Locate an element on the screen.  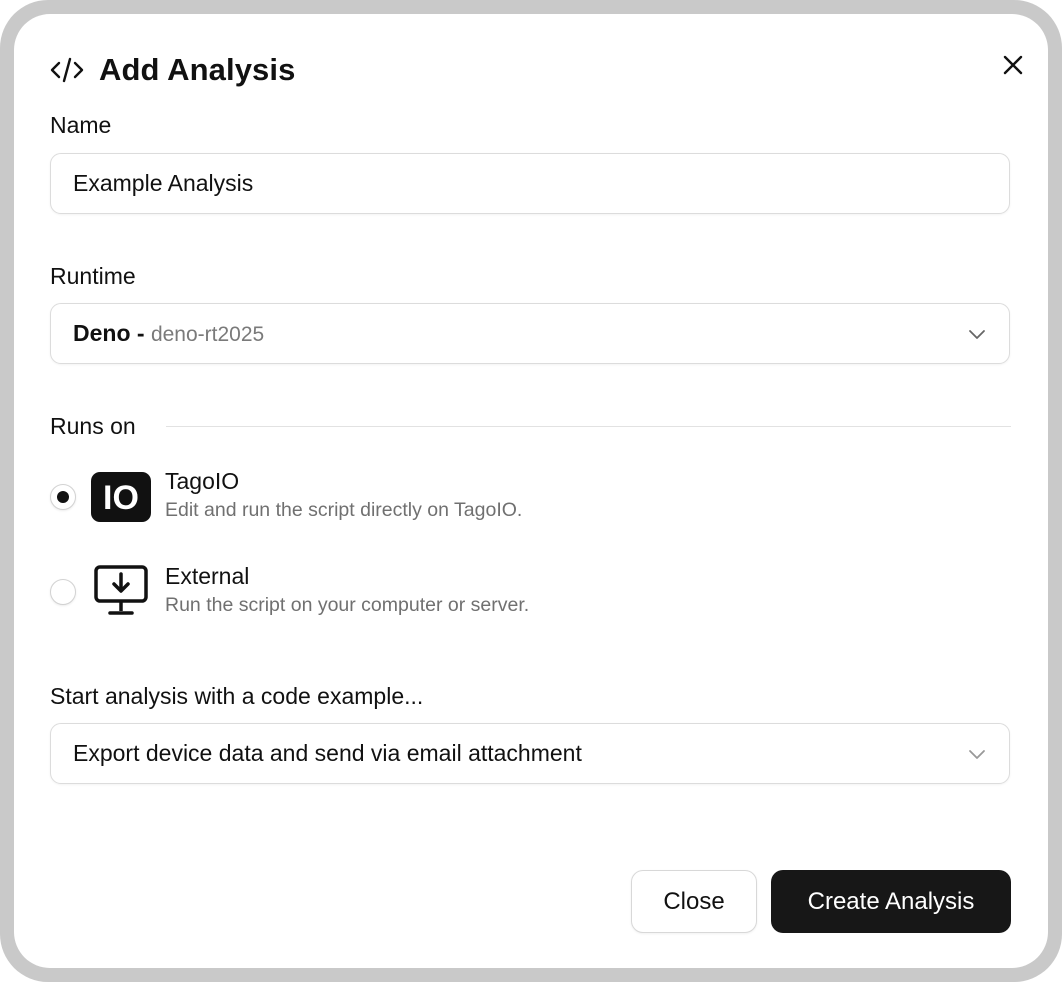
tagoio-logo-icon: IO is located at coordinates (121, 497).